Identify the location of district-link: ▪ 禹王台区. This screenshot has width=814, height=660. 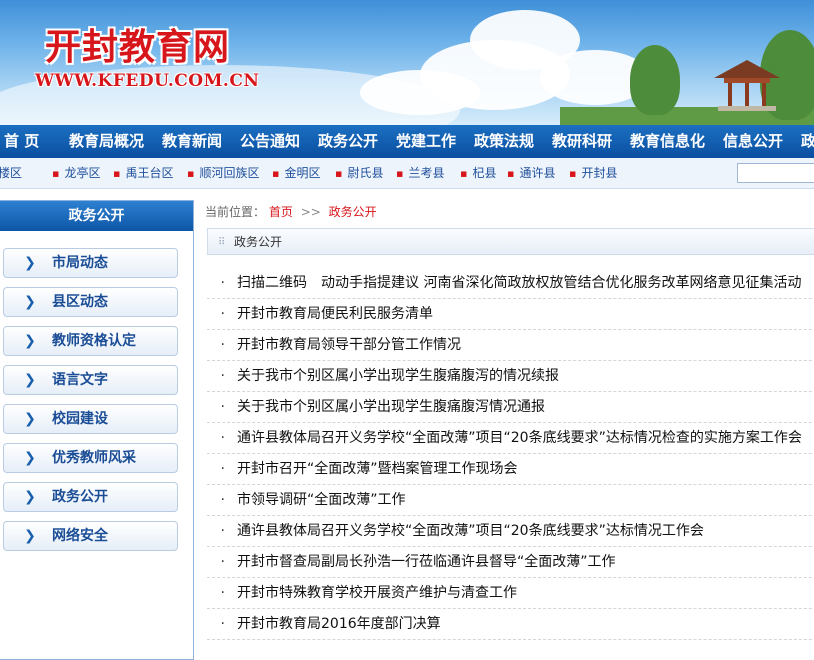
(143, 173).